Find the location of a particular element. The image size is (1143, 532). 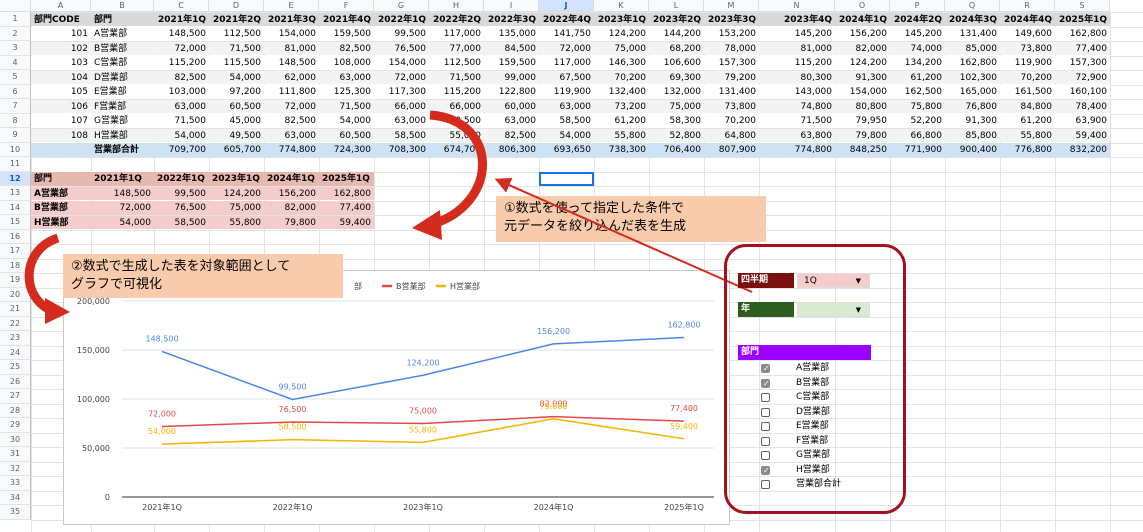

dept-checkbox-label: 営業部合計 is located at coordinates (819, 484).